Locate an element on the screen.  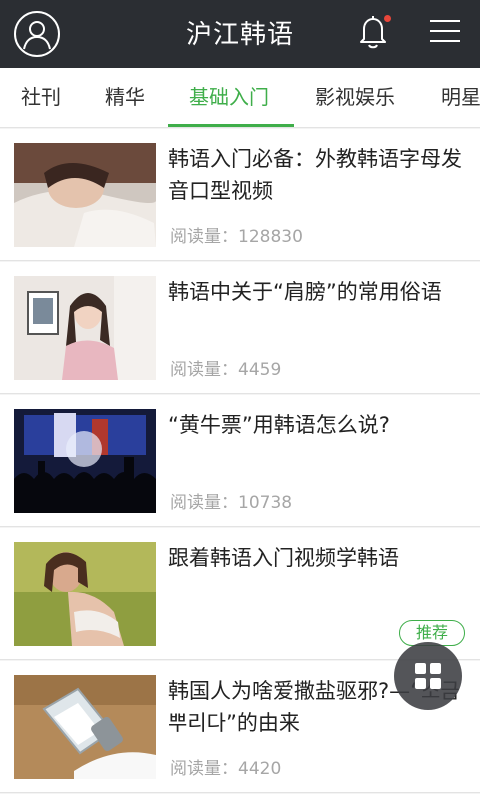
app-title: 沪江韩语 is located at coordinates (239, 35).